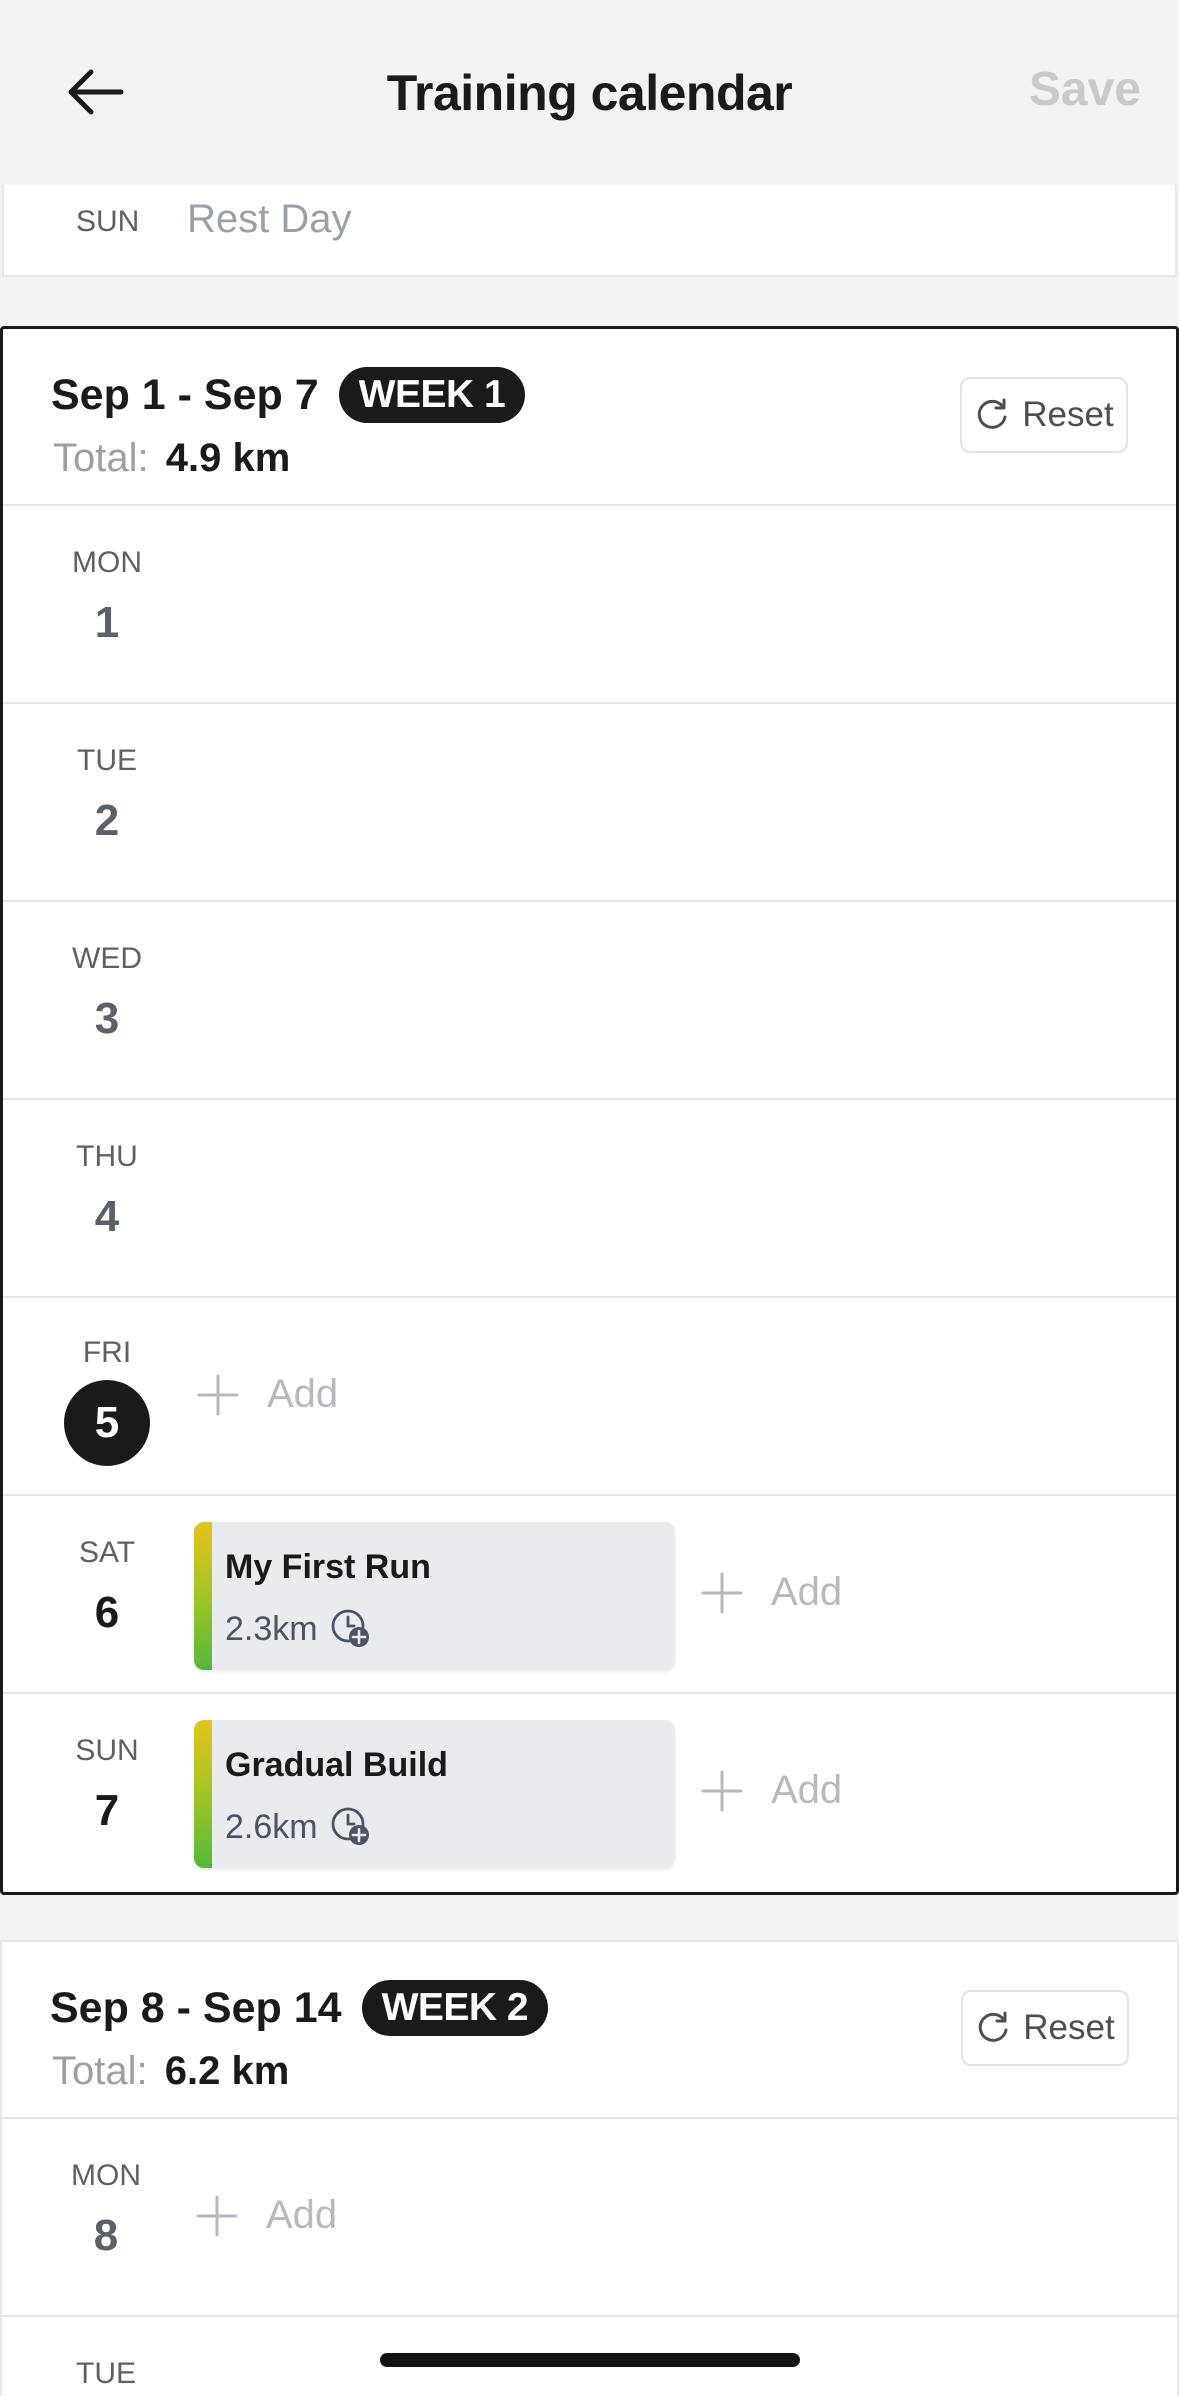  I want to click on workout-distance: 2.3km, so click(271, 1628).